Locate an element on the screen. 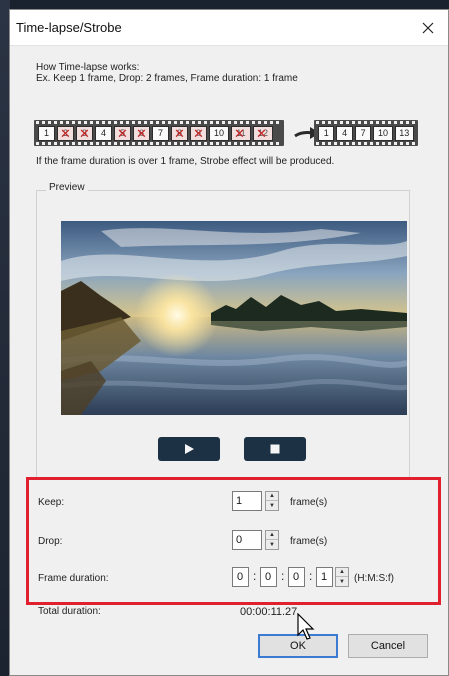  duration-frames-input: 1 is located at coordinates (324, 577).